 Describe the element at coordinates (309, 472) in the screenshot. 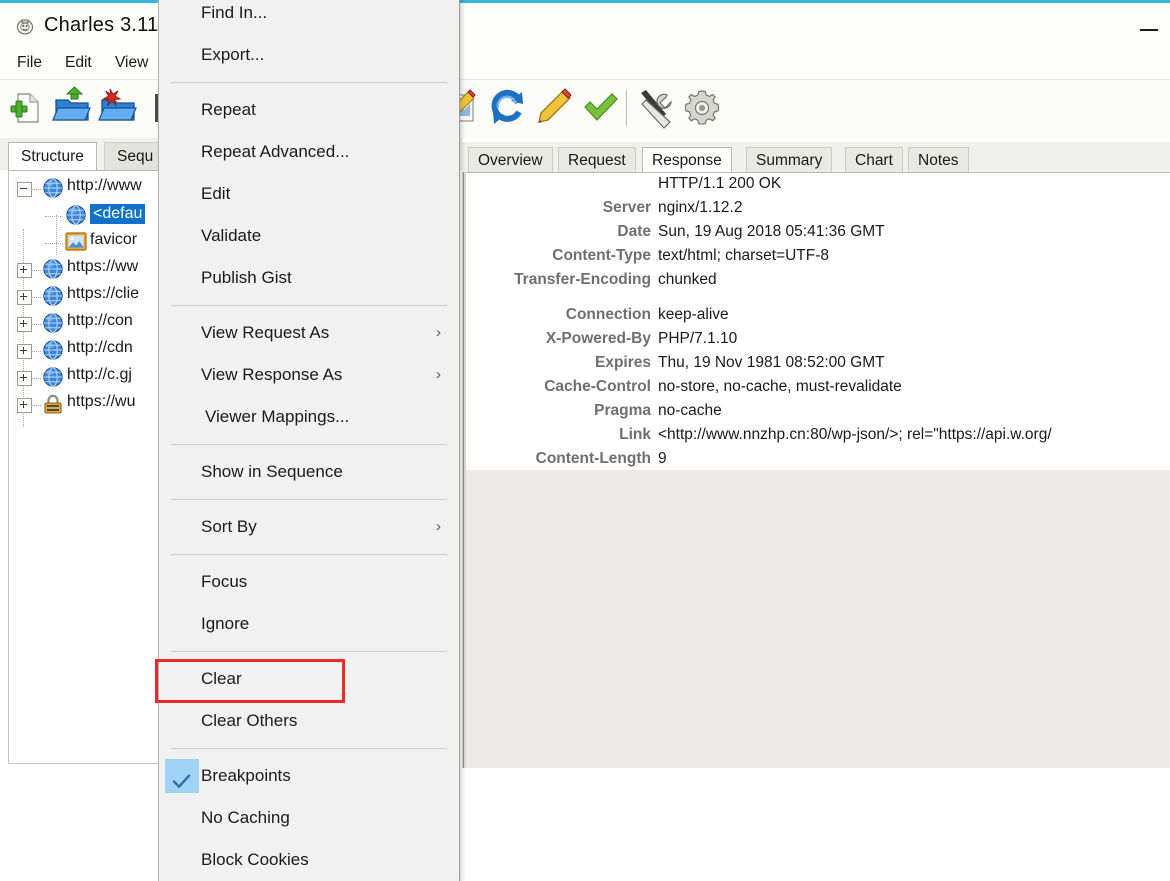

I see `menu-item-show-in-sequence: Show in Sequence` at that location.